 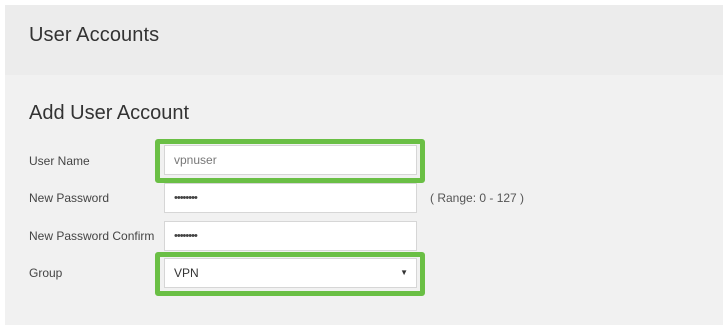 What do you see at coordinates (477, 198) in the screenshot?
I see `password-range-hint: ( Range: 0 - 127 )` at bounding box center [477, 198].